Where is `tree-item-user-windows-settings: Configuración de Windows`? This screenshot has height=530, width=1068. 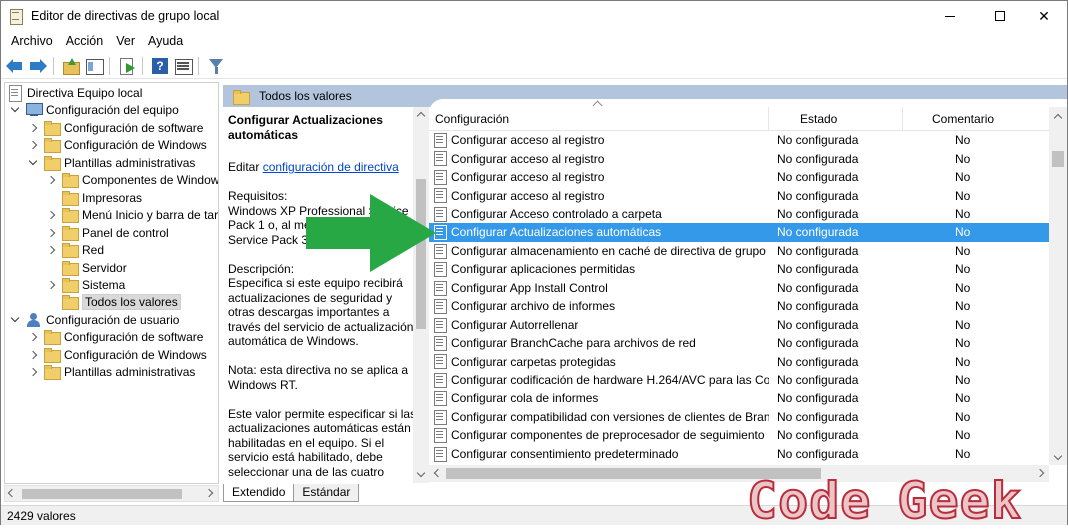 tree-item-user-windows-settings: Configuración de Windows is located at coordinates (117, 354).